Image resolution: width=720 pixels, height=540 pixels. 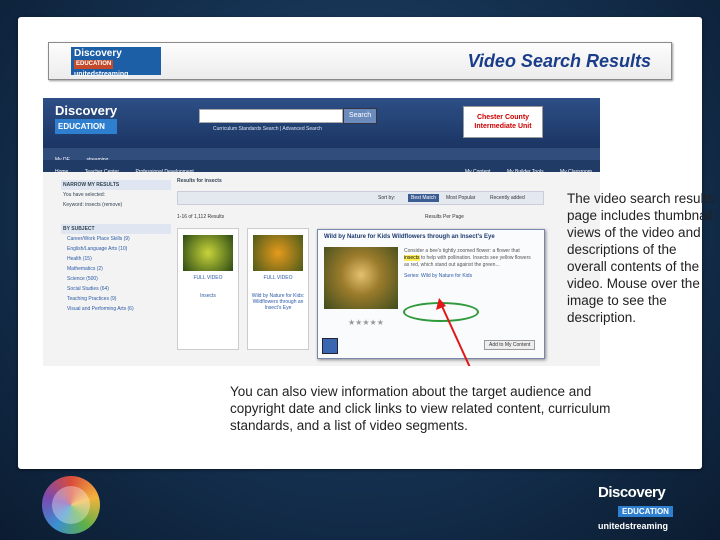 What do you see at coordinates (116, 269) in the screenshot?
I see `sidebar-subject-item: Mathematics (2)` at bounding box center [116, 269].